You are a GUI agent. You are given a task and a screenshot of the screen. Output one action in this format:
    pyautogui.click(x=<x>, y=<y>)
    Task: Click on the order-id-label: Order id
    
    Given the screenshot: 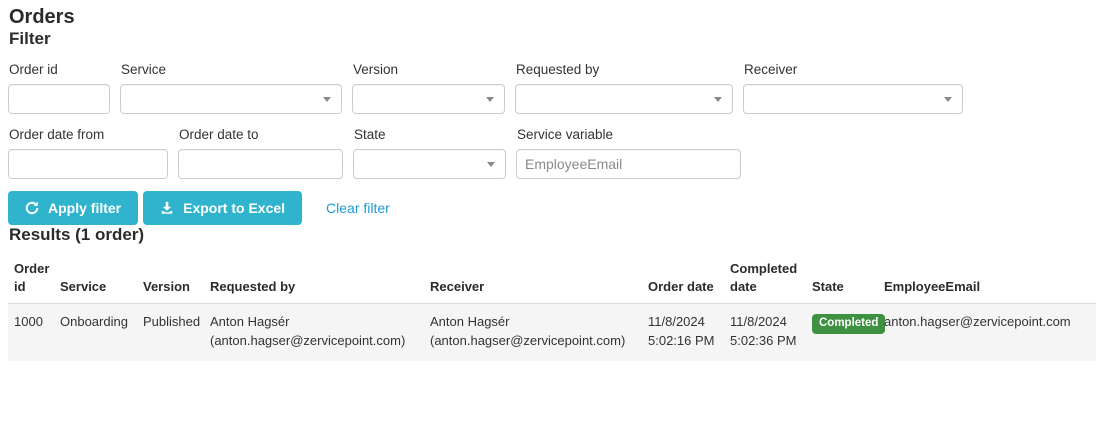 What is the action you would take?
    pyautogui.click(x=33, y=69)
    